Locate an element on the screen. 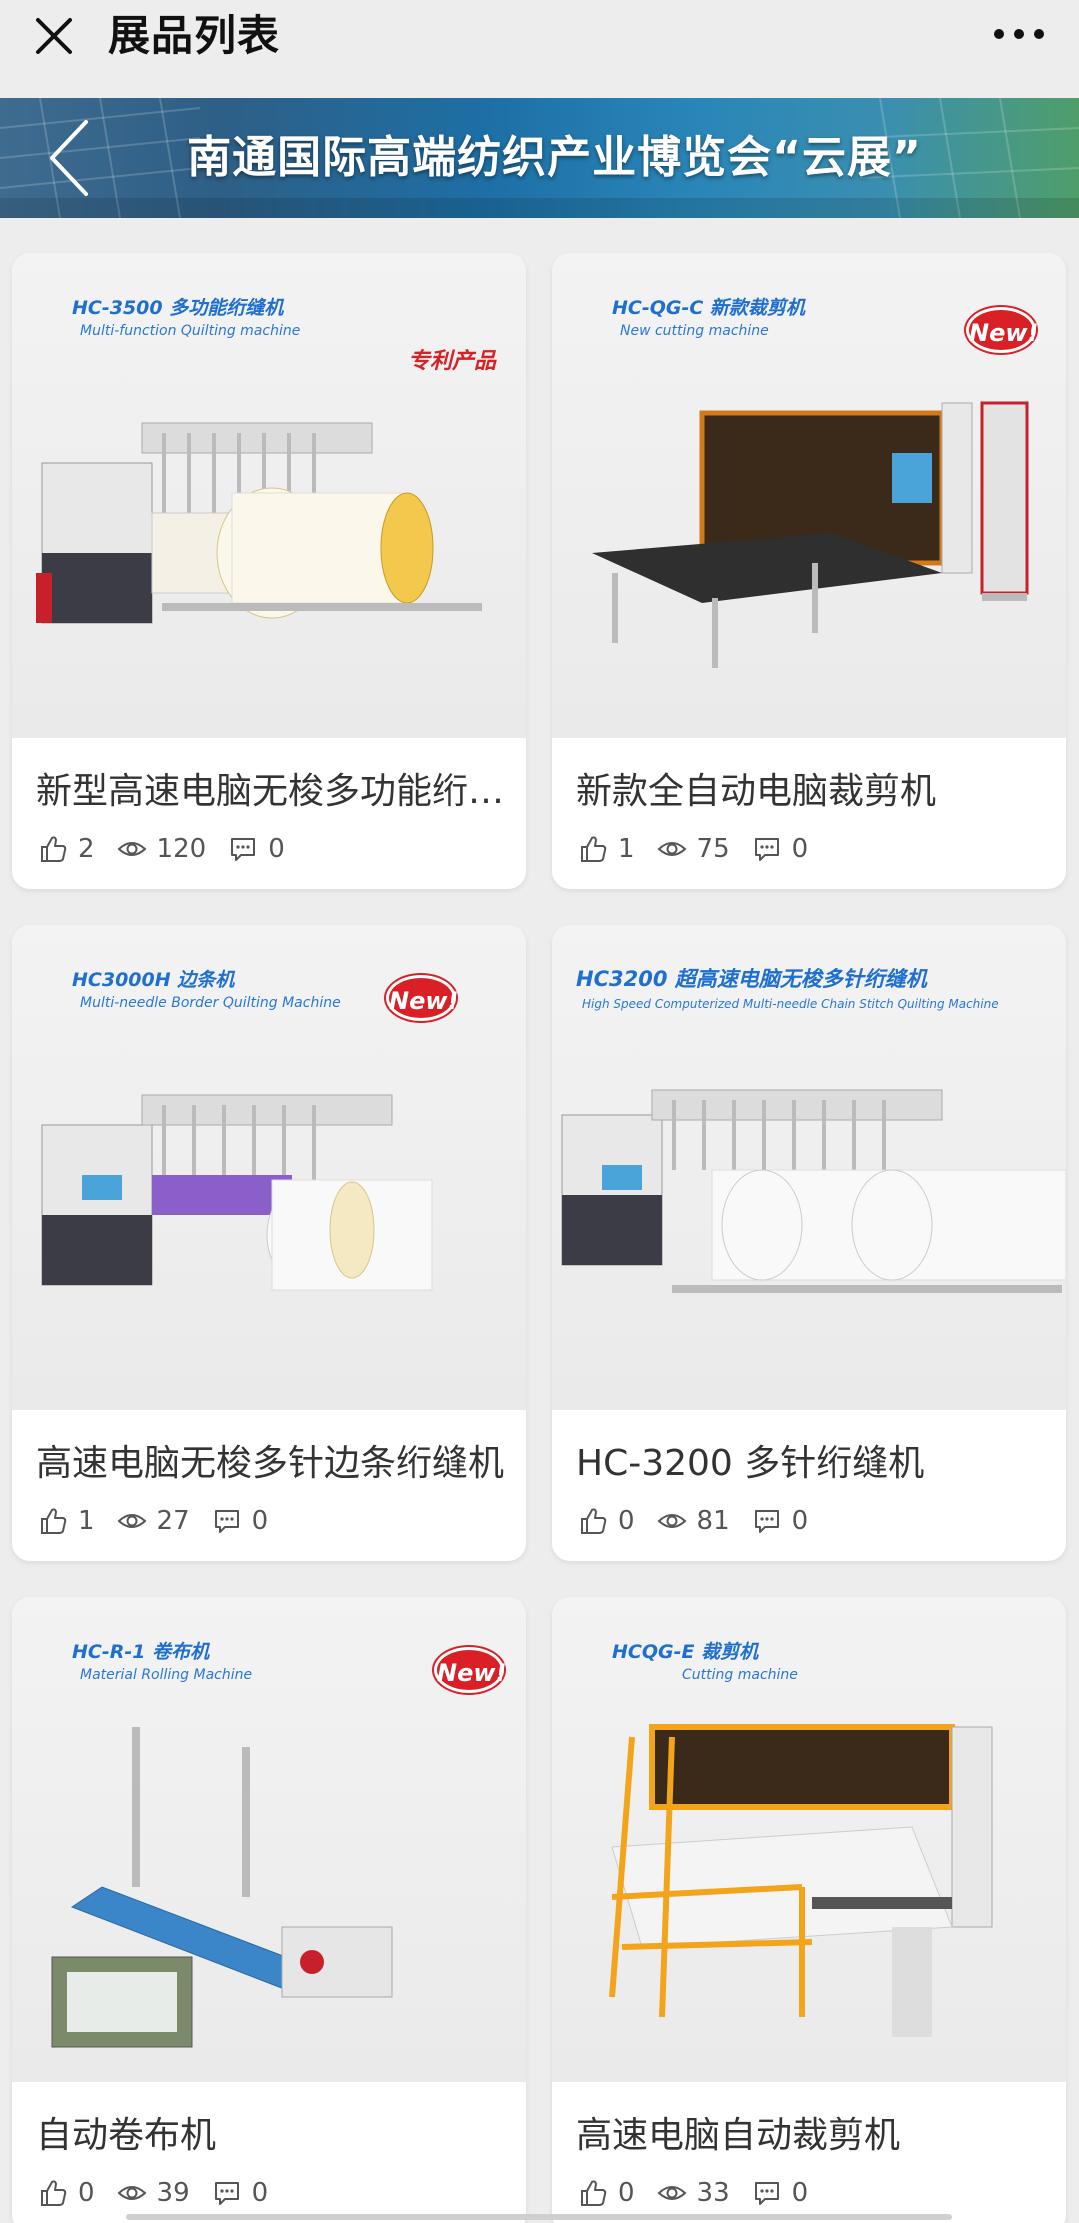 Image resolution: width=1079 pixels, height=2223 pixels. product-title: 新型高速电脑无梭多功能绗缝机 is located at coordinates (271, 792).